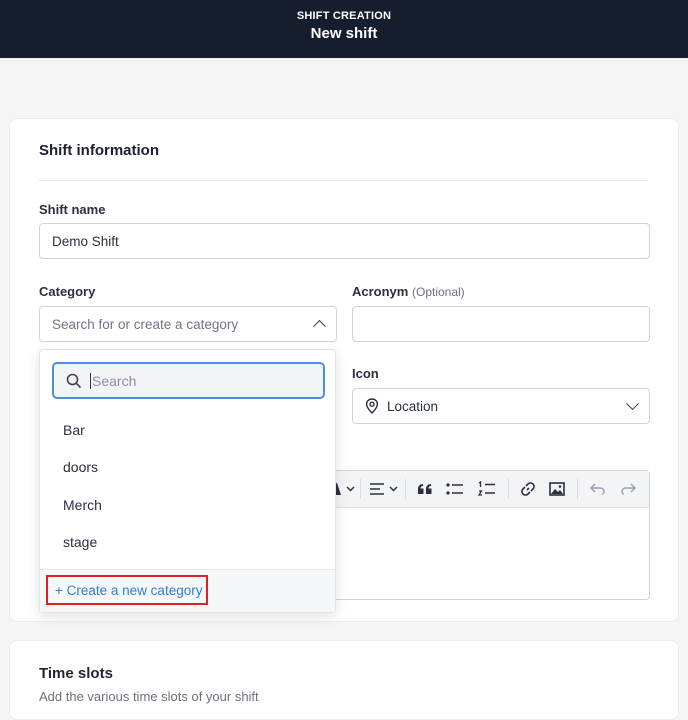 The image size is (688, 720). Describe the element at coordinates (413, 406) in the screenshot. I see `icon-select-value: Location` at that location.